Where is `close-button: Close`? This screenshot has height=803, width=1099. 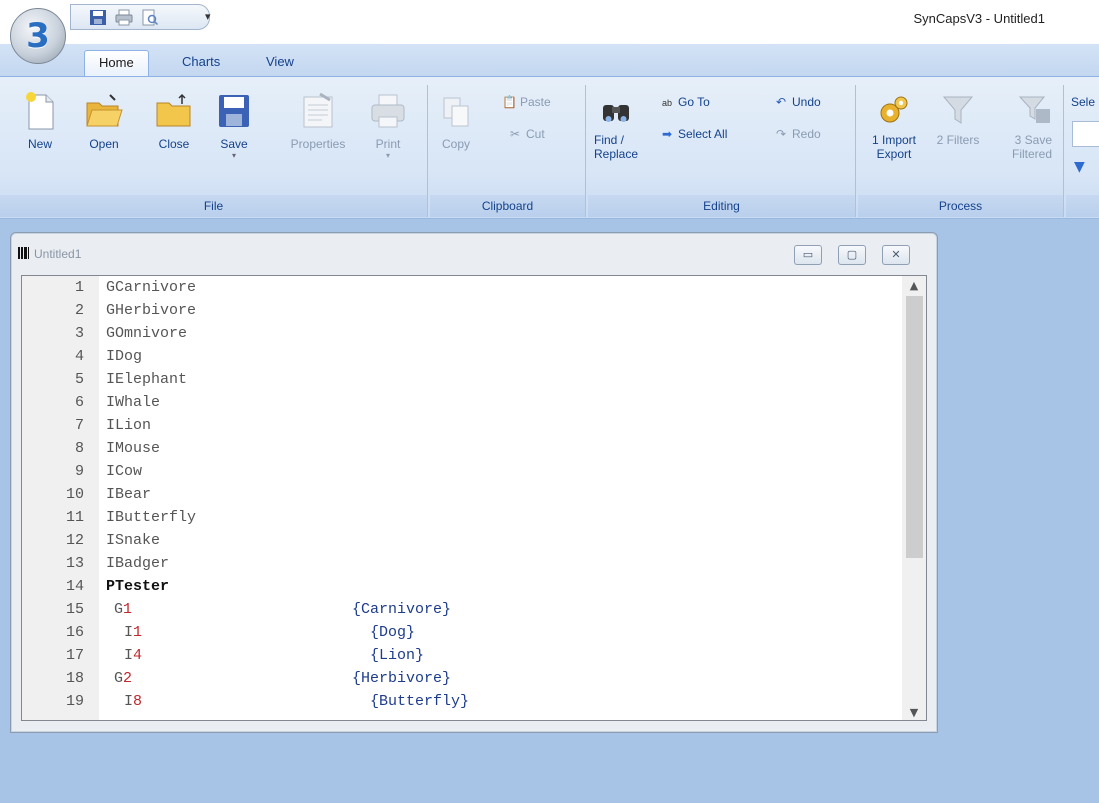
close-button: Close is located at coordinates (174, 121).